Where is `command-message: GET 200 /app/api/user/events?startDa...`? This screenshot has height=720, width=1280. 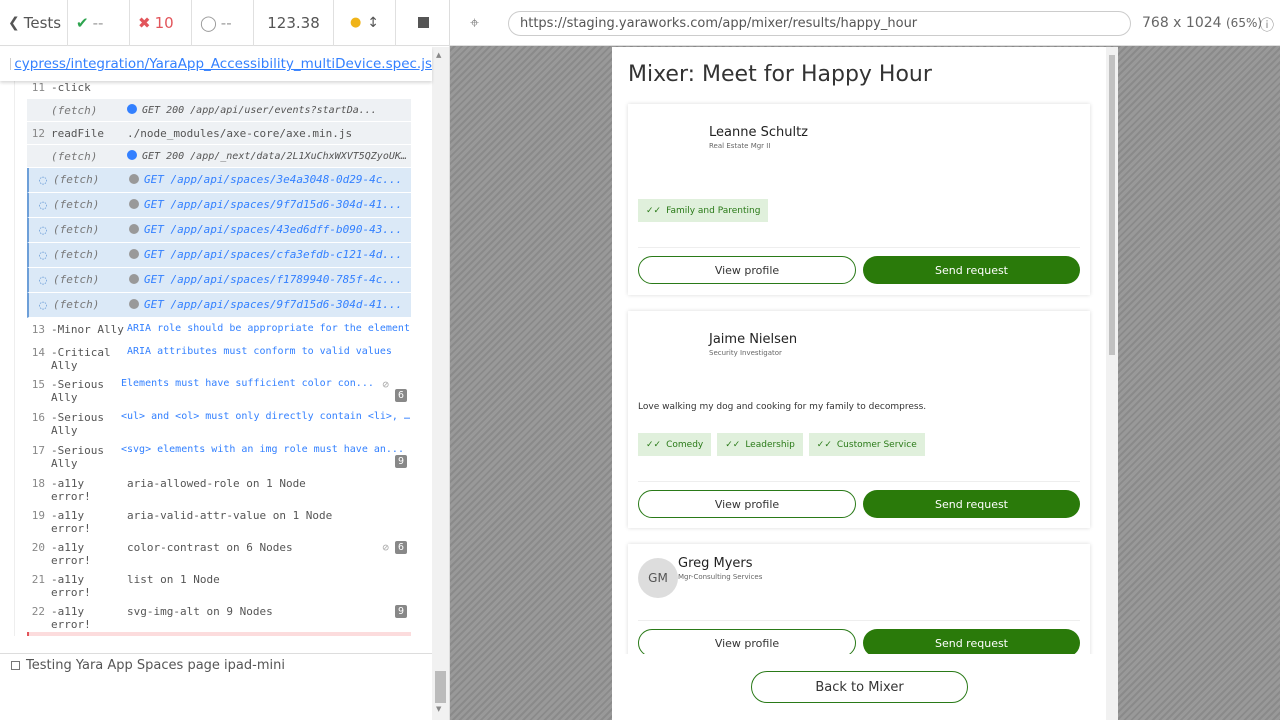 command-message: GET 200 /app/api/user/events?startDa... is located at coordinates (269, 112).